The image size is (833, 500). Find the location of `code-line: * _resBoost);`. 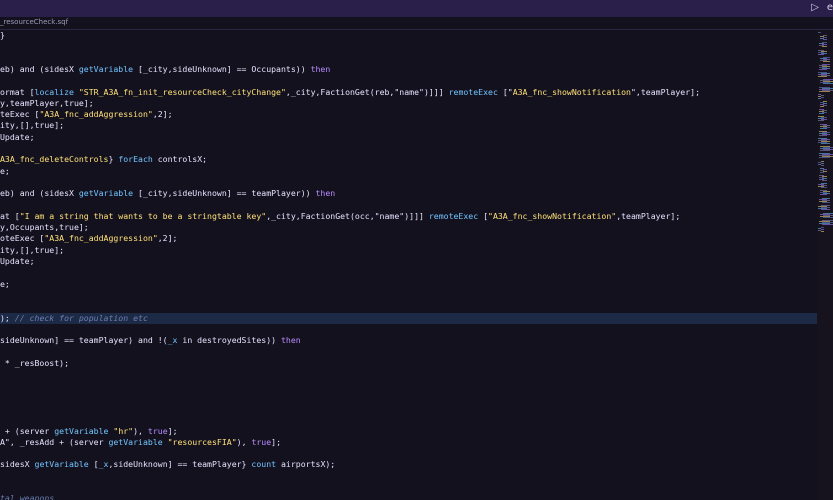

code-line: * _resBoost); is located at coordinates (408, 363).